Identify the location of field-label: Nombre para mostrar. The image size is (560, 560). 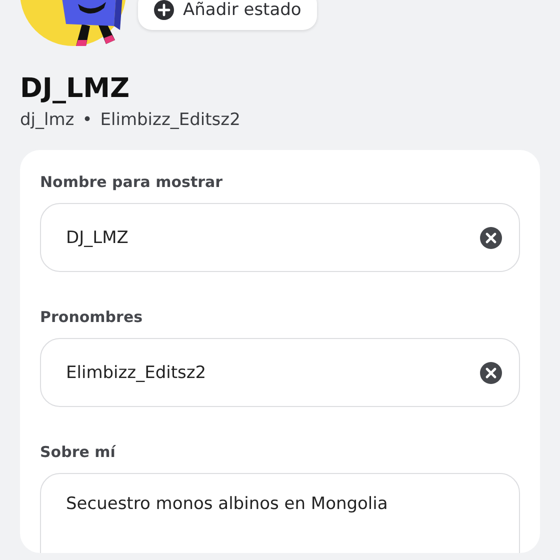
(132, 182).